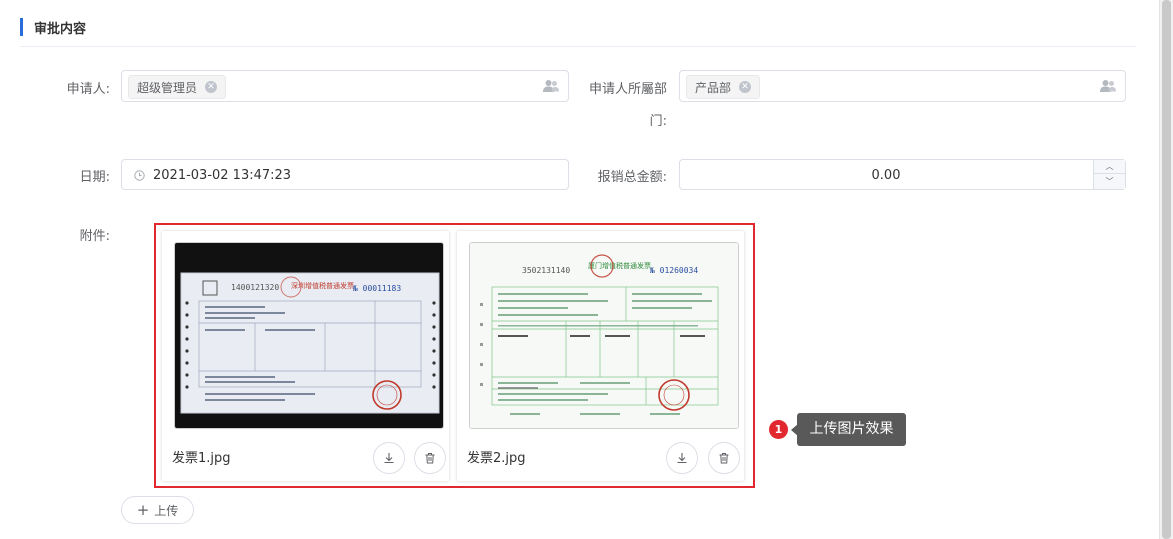  What do you see at coordinates (627, 89) in the screenshot?
I see `department-label: 申请人所屬部` at bounding box center [627, 89].